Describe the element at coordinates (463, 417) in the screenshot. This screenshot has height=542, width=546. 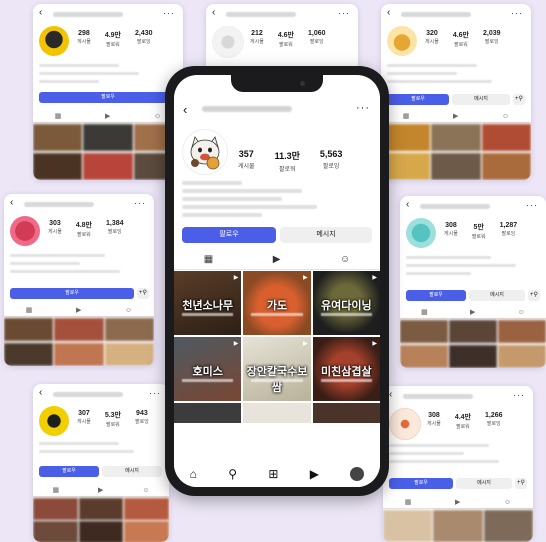
I see `followers-count: 4.4만` at that location.